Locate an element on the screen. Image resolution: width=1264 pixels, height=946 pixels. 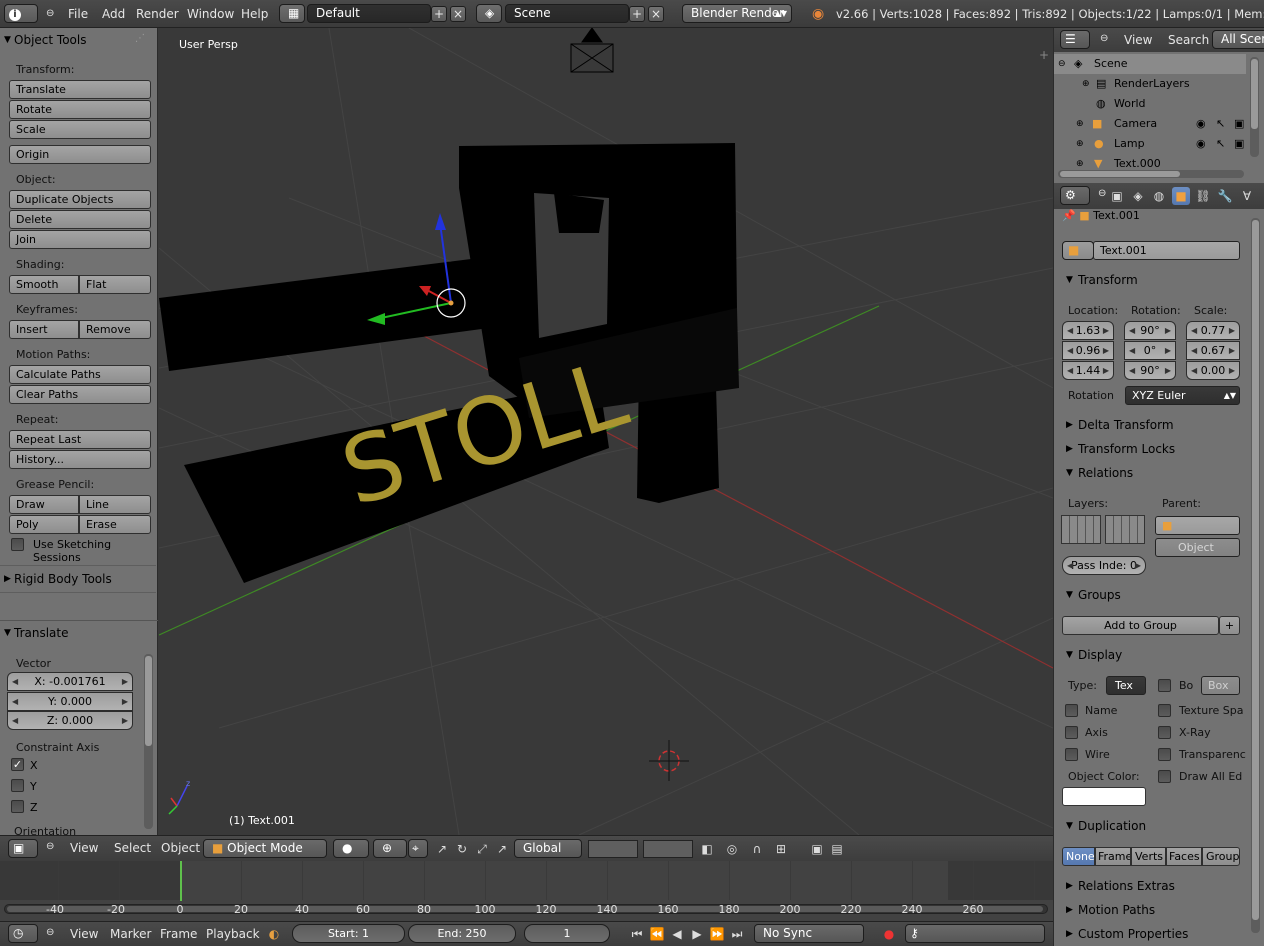
current-frame-field: 1 is located at coordinates (567, 933).